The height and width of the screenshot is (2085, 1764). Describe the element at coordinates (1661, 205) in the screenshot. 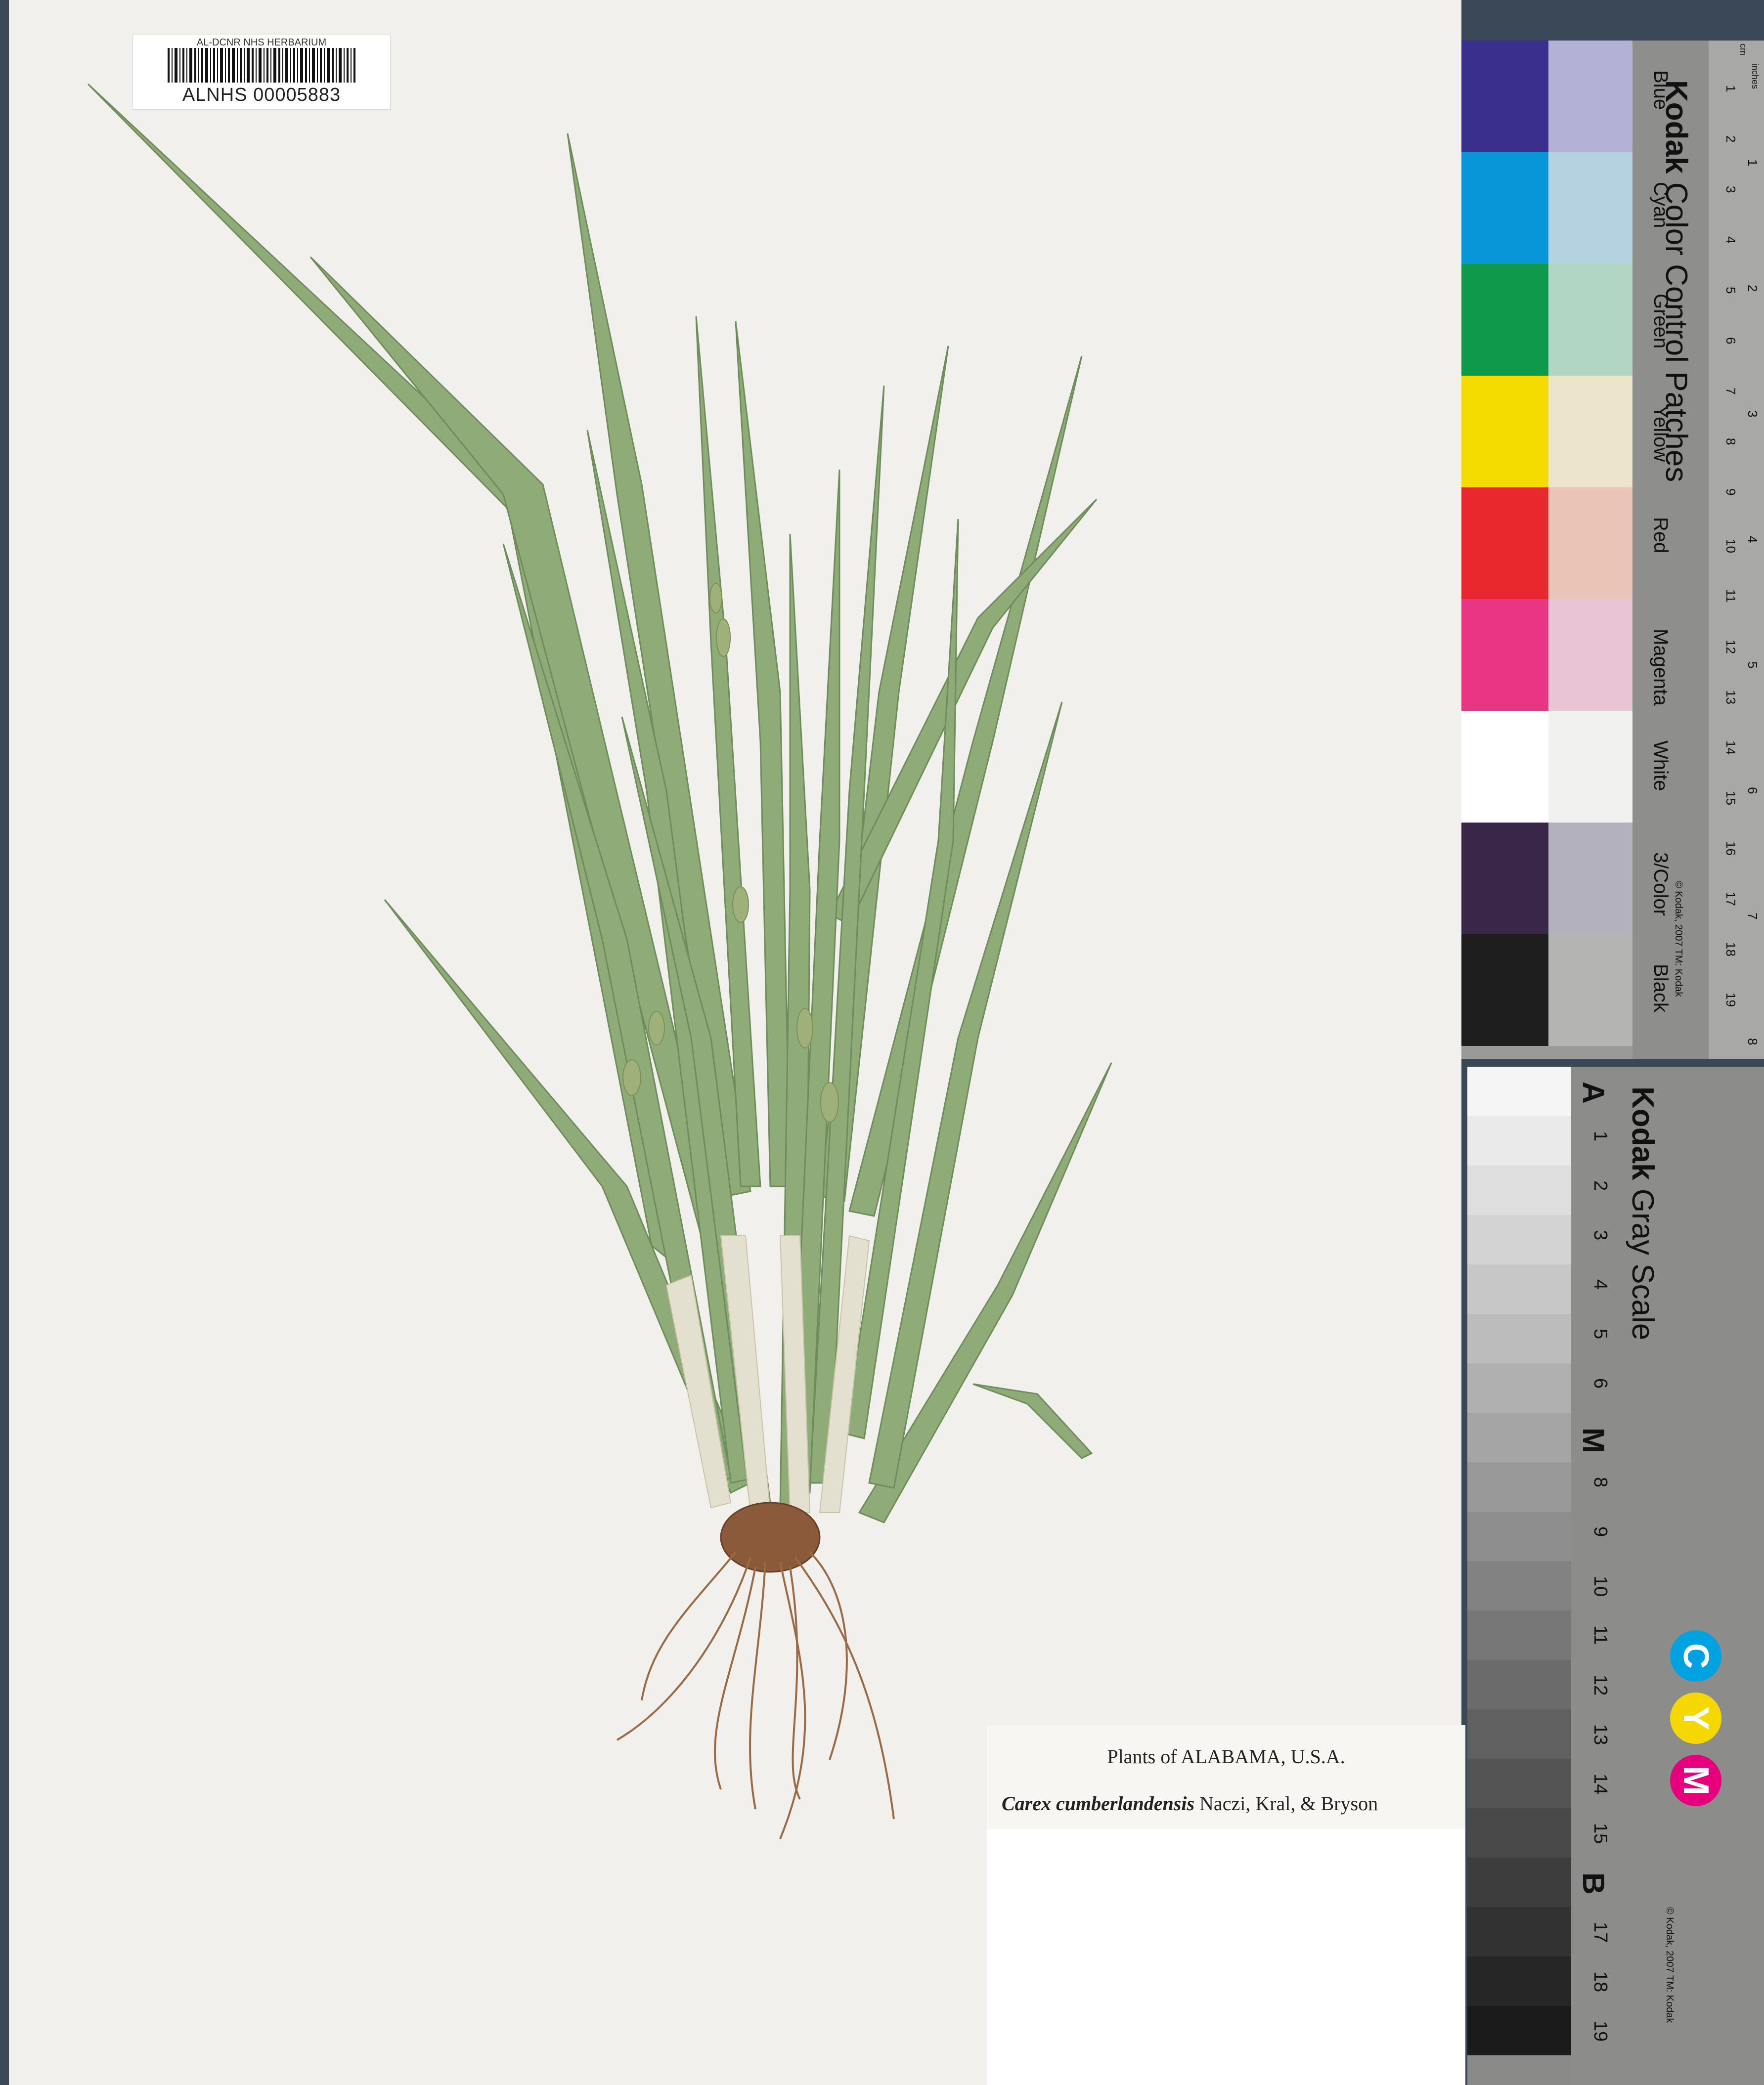

I see `patch-name-label: Cyan` at that location.